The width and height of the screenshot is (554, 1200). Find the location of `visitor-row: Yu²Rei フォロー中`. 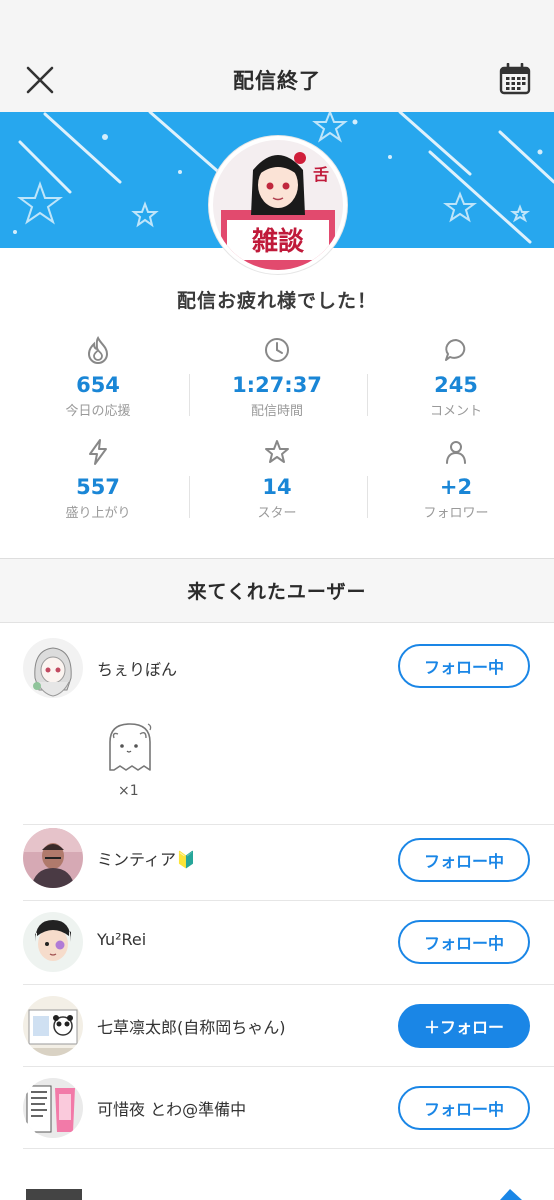

visitor-row: Yu²Rei フォロー中 is located at coordinates (277, 943).